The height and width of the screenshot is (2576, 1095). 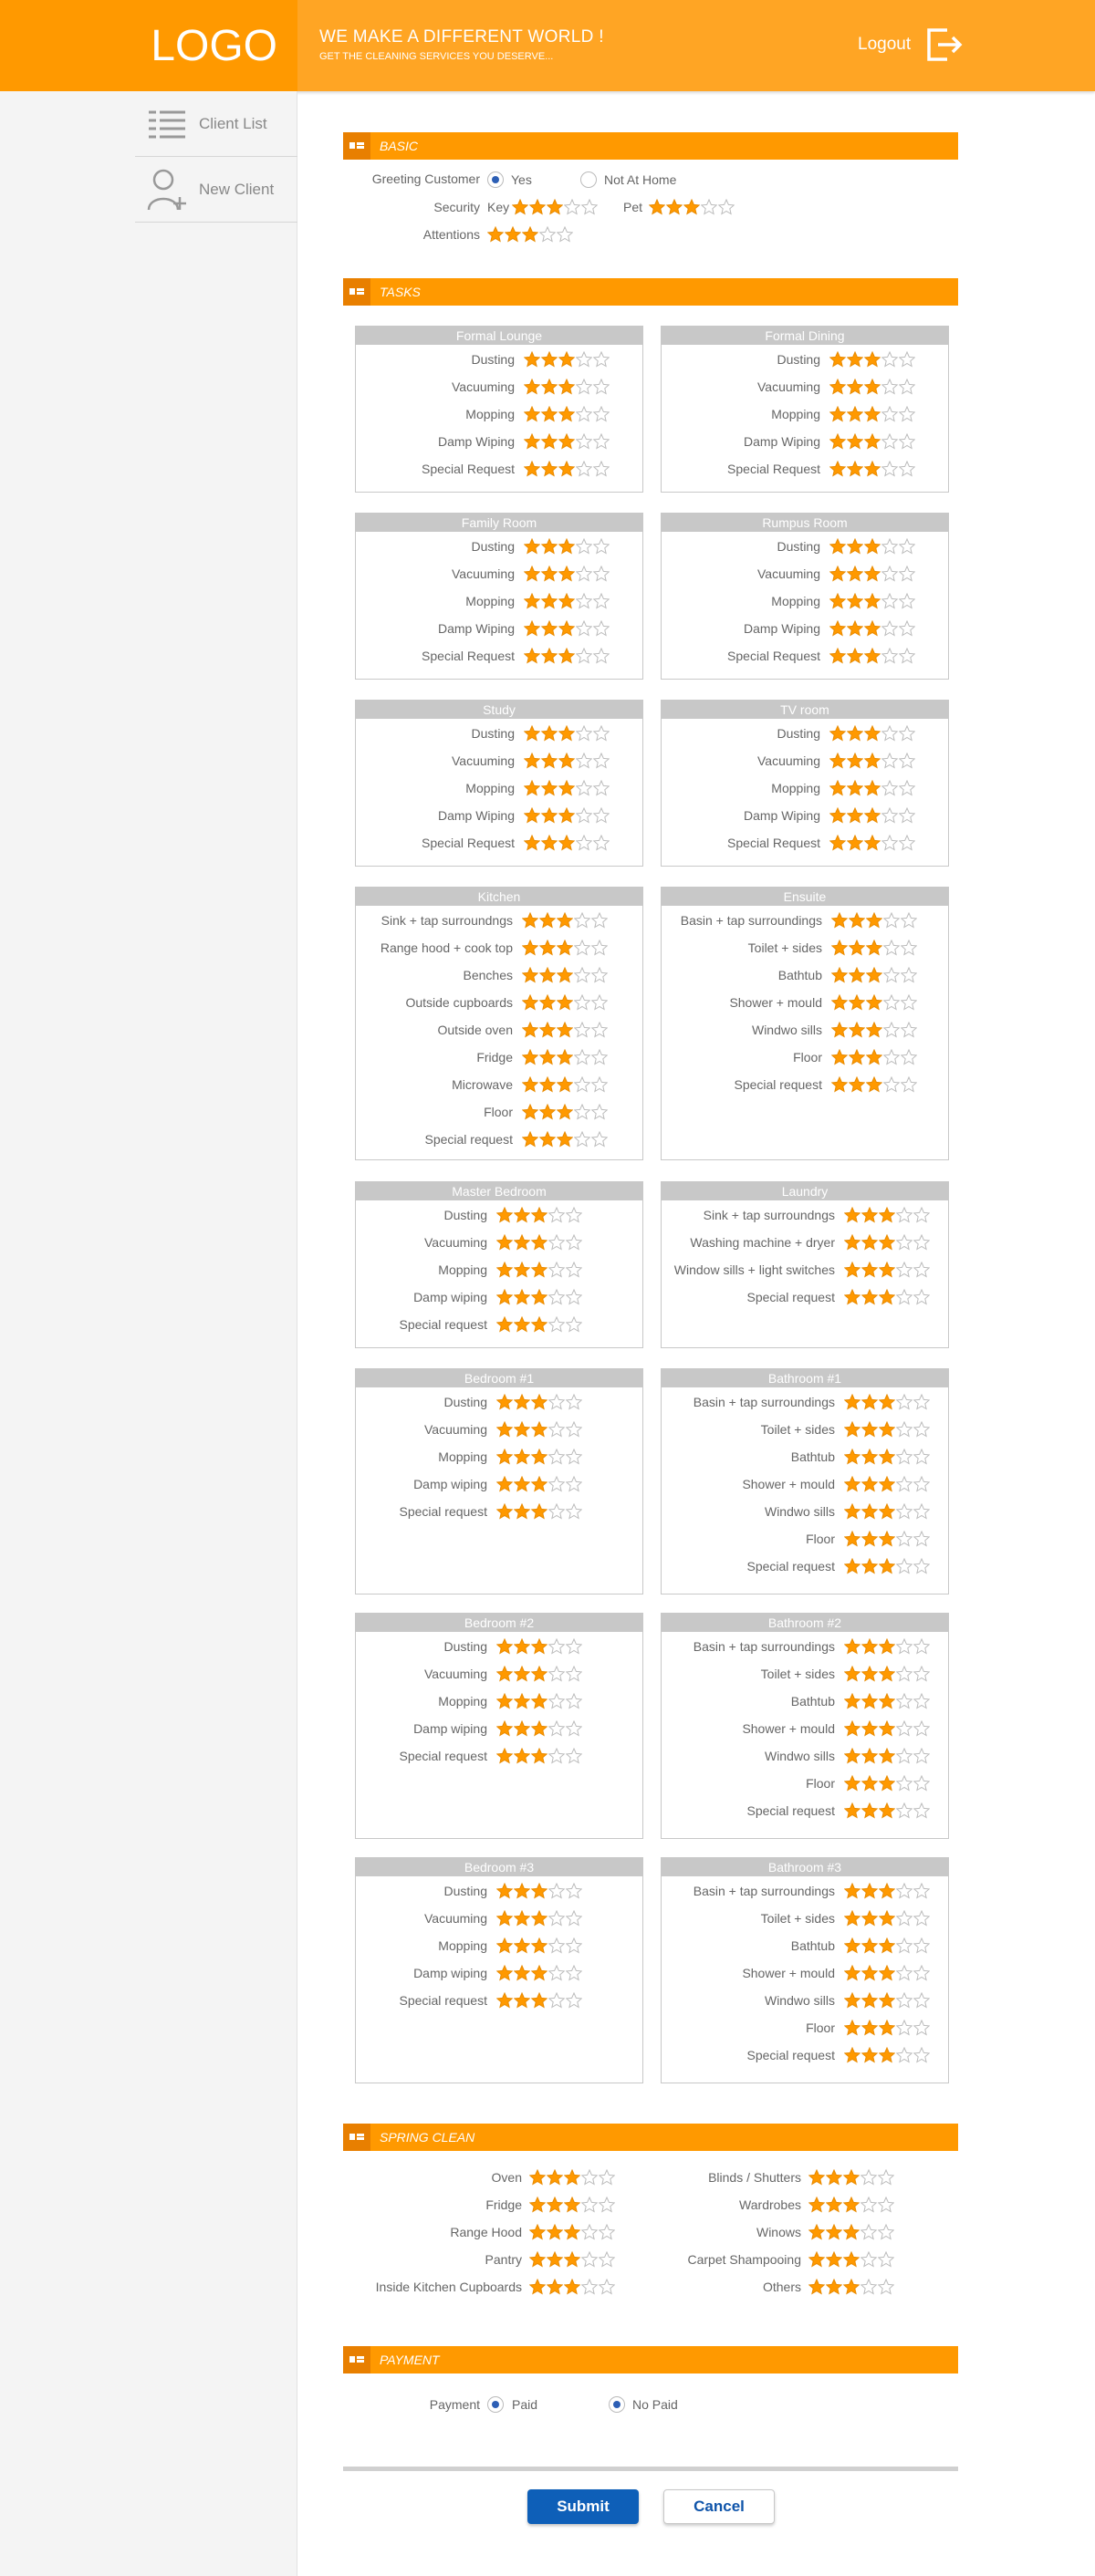 I want to click on key-rating, so click(x=555, y=207).